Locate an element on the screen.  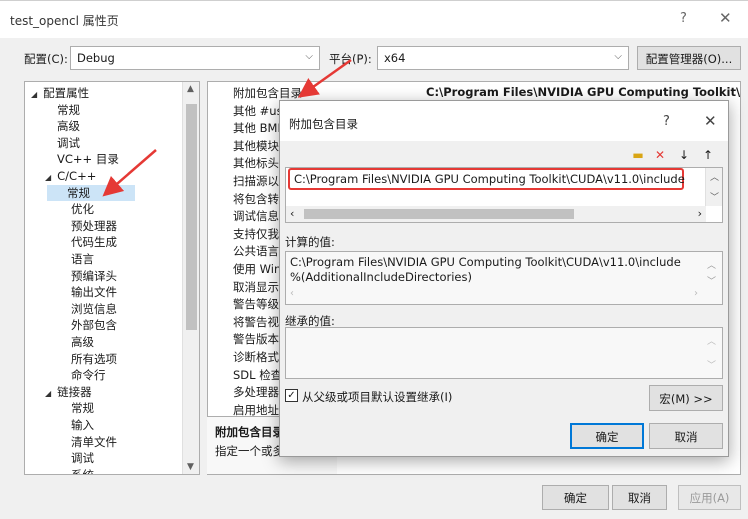
tree-item: 命令行 is located at coordinates (88, 375).